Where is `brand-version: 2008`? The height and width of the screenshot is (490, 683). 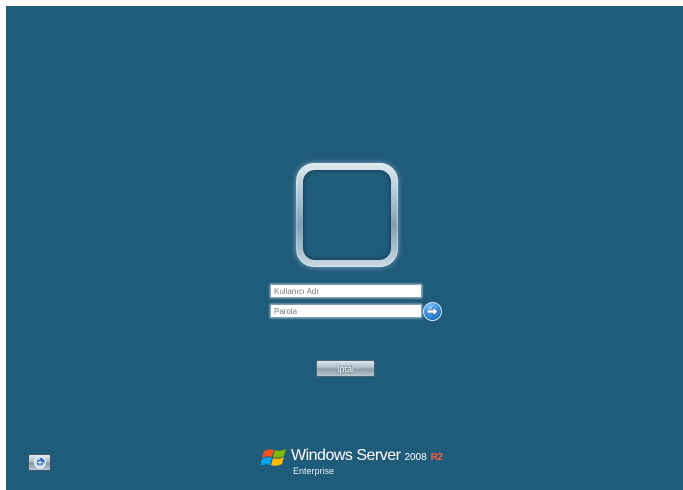
brand-version: 2008 is located at coordinates (415, 457).